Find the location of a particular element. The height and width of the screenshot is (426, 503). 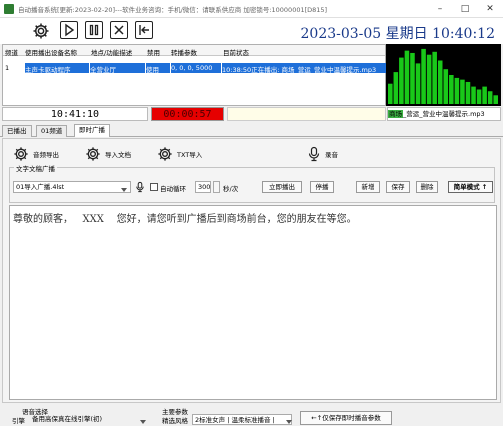

new-button: 新增 is located at coordinates (368, 187).